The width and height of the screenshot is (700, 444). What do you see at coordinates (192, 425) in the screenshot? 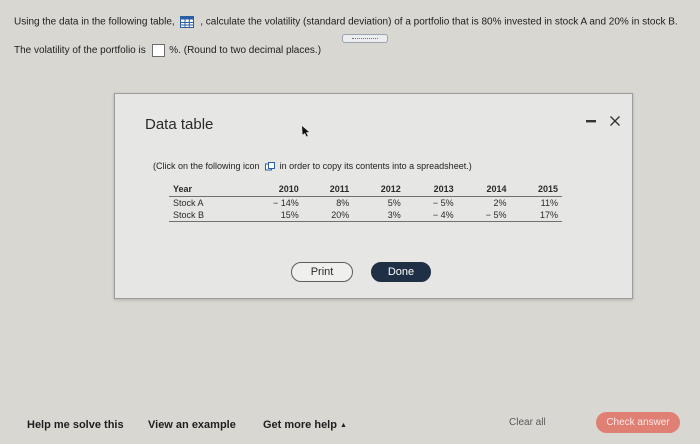
I see `view-an-example-link: View an example` at bounding box center [192, 425].